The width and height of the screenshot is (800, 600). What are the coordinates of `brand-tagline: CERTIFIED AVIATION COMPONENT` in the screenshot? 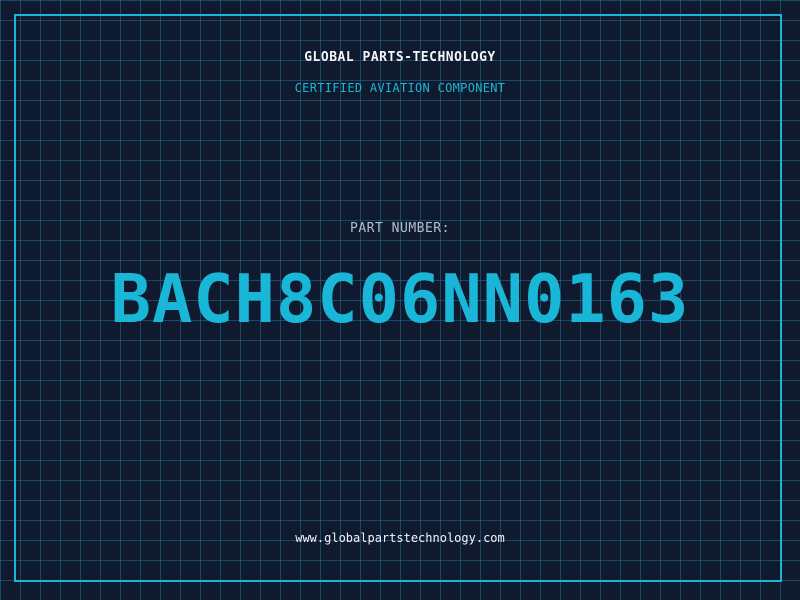 It's located at (400, 88).